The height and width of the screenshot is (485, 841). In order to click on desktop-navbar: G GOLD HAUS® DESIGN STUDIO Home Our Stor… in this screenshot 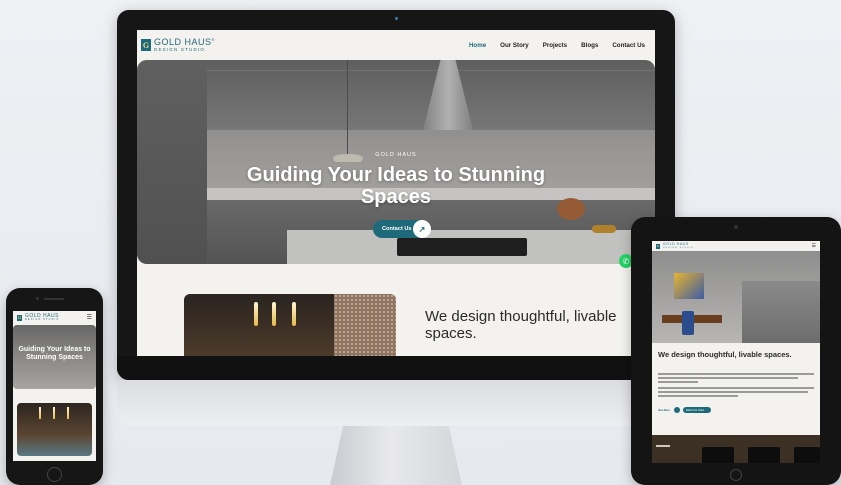, I will do `click(396, 45)`.